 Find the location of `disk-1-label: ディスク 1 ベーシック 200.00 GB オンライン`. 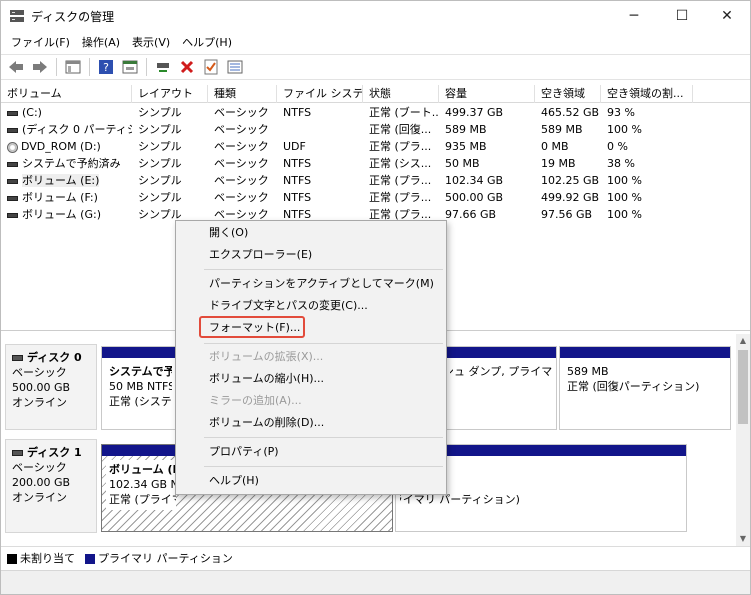

disk-1-label: ディスク 1 ベーシック 200.00 GB オンライン is located at coordinates (51, 486).